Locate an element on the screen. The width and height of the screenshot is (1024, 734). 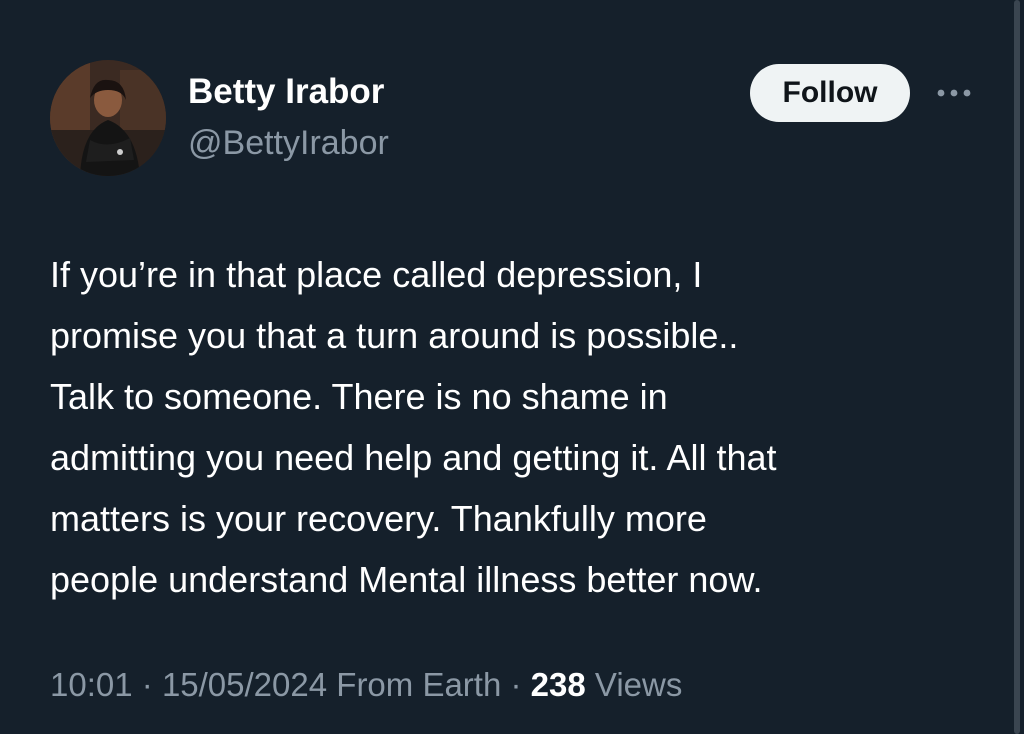
author-handle: @BettyIrabor is located at coordinates (288, 143).